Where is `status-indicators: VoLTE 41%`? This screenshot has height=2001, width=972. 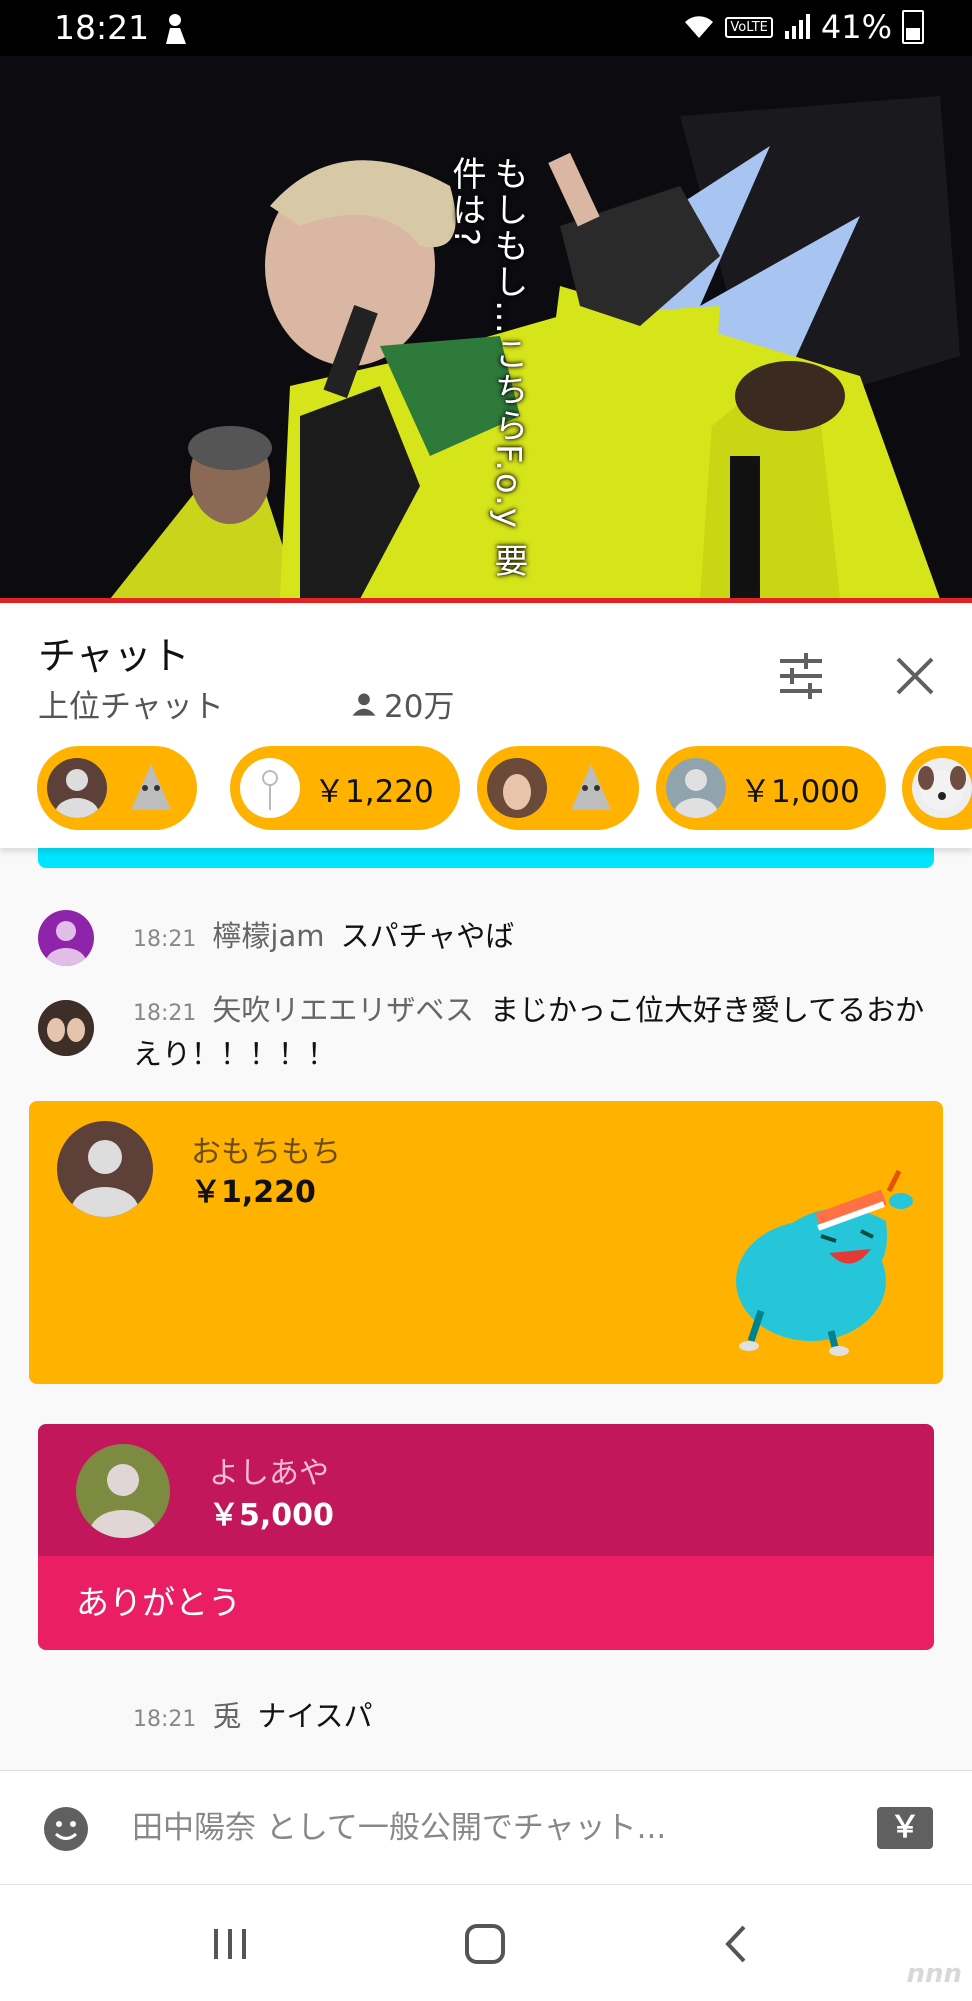
status-indicators: VoLTE 41% is located at coordinates (803, 27).